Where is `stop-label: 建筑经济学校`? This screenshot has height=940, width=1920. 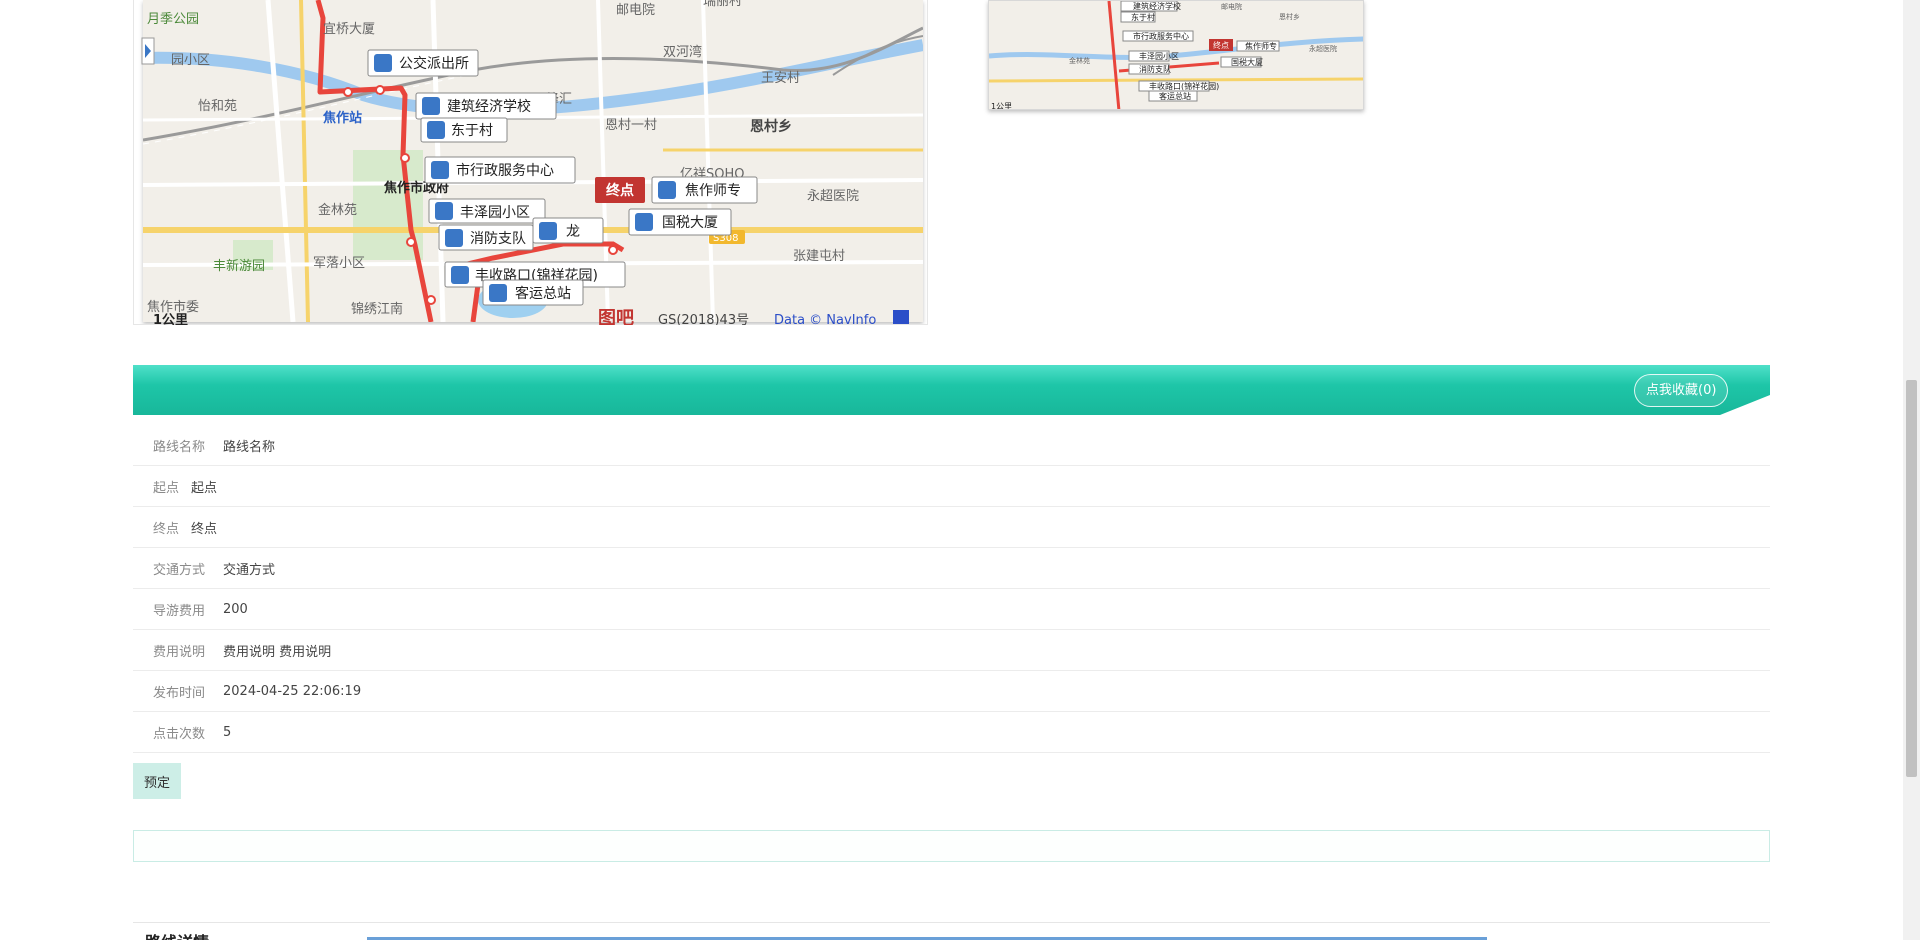
stop-label: 建筑经济学校 is located at coordinates (489, 106).